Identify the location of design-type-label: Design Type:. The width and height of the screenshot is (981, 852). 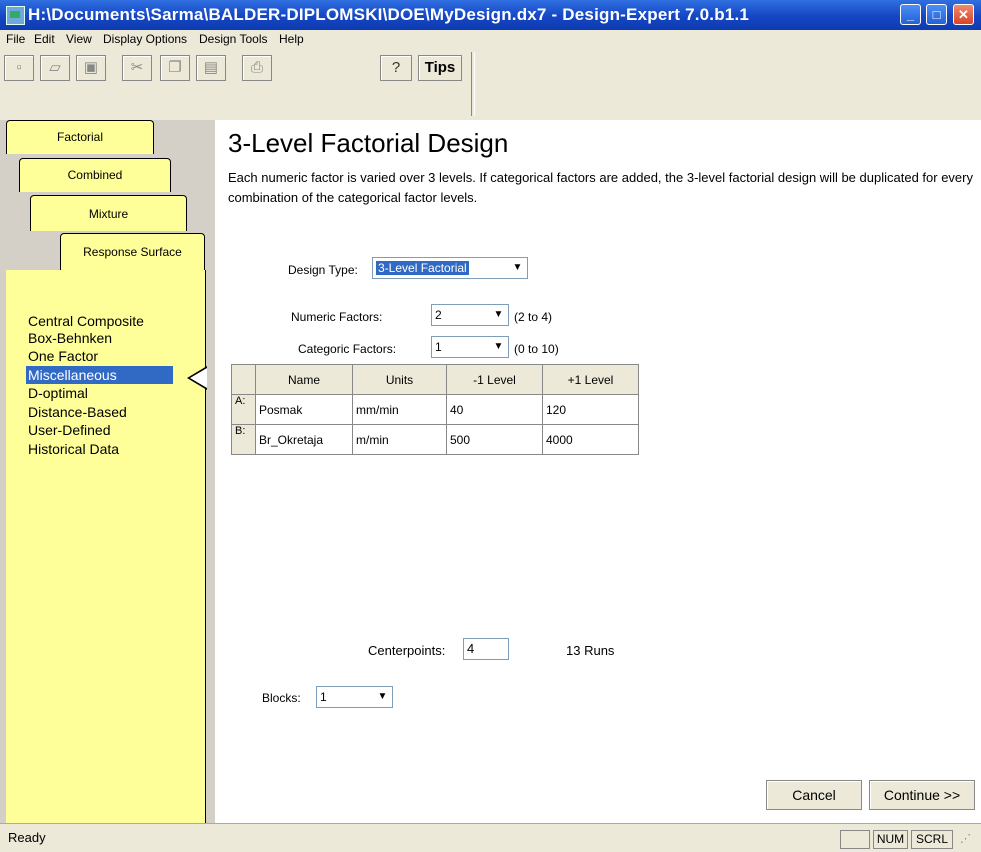
(323, 270).